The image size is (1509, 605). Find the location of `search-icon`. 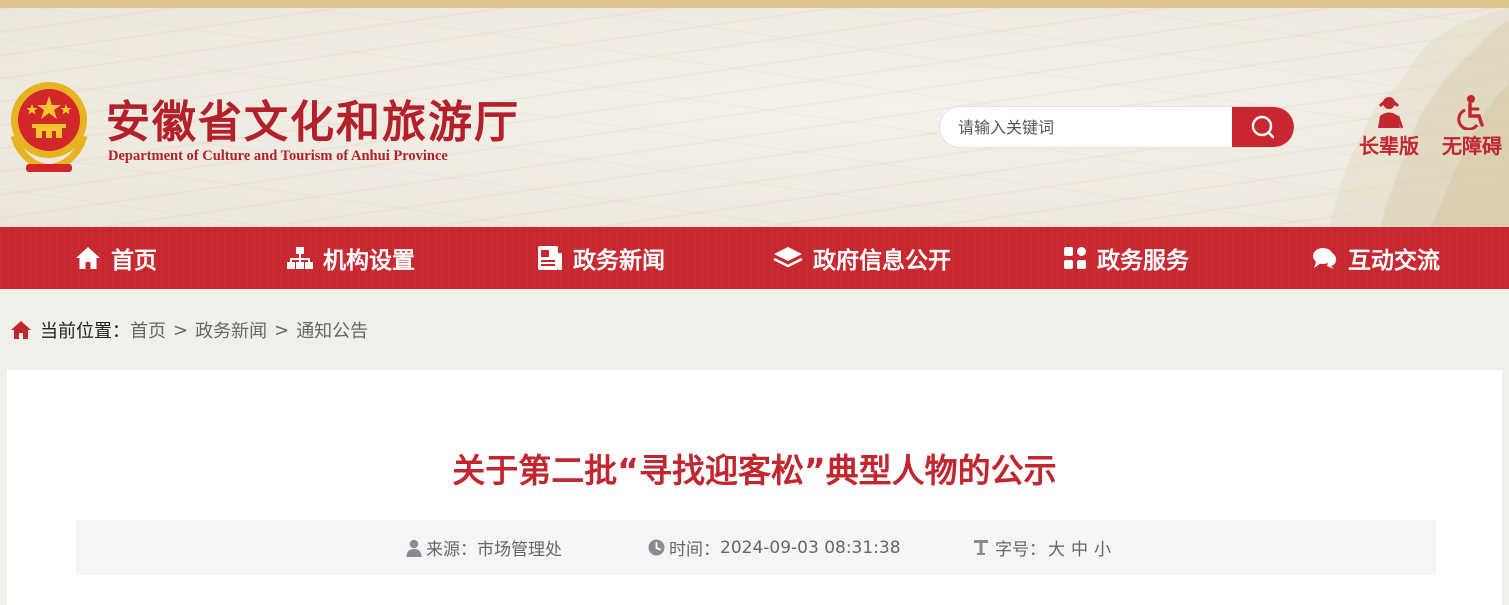

search-icon is located at coordinates (1263, 127).